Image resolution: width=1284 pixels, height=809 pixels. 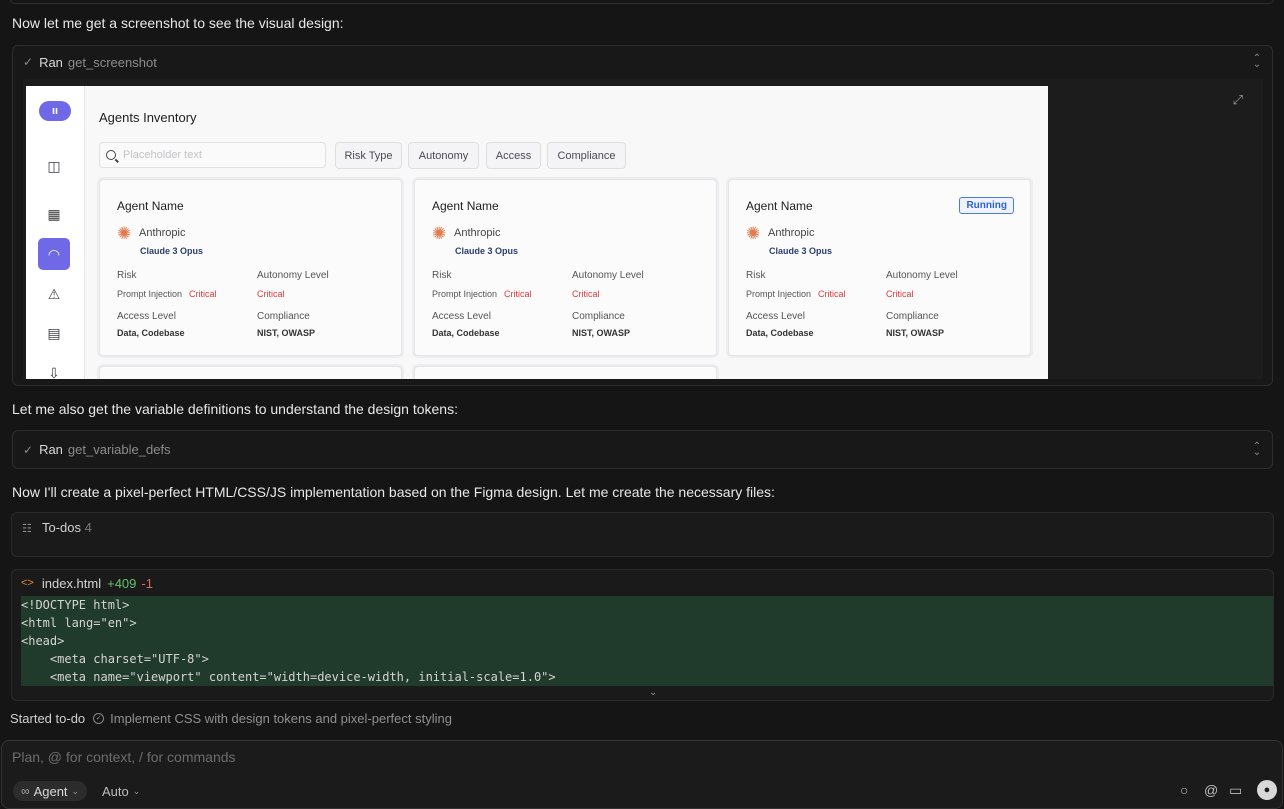 I want to click on maximize-icon: ⤢, so click(x=1238, y=100).